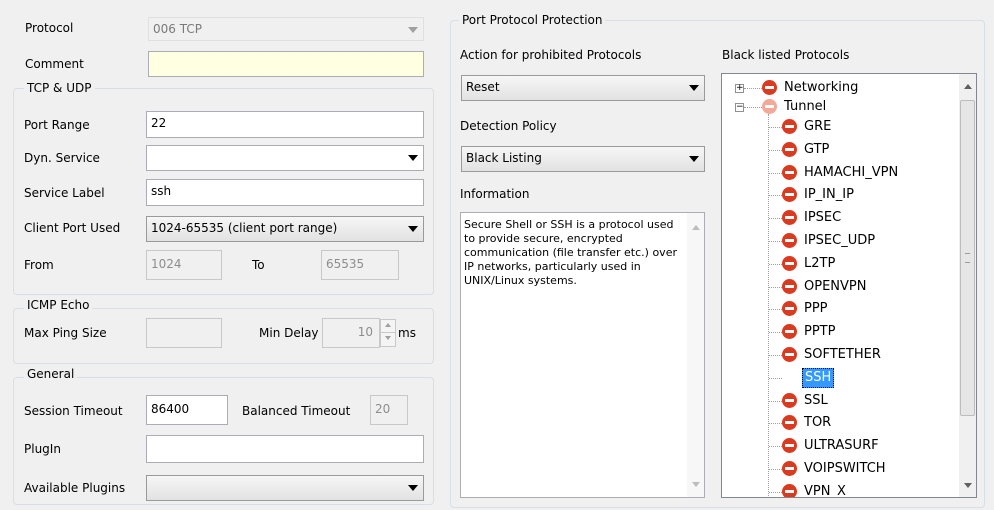 The width and height of the screenshot is (994, 510). I want to click on tree-item-tunnel: − Tunnel, so click(840, 107).